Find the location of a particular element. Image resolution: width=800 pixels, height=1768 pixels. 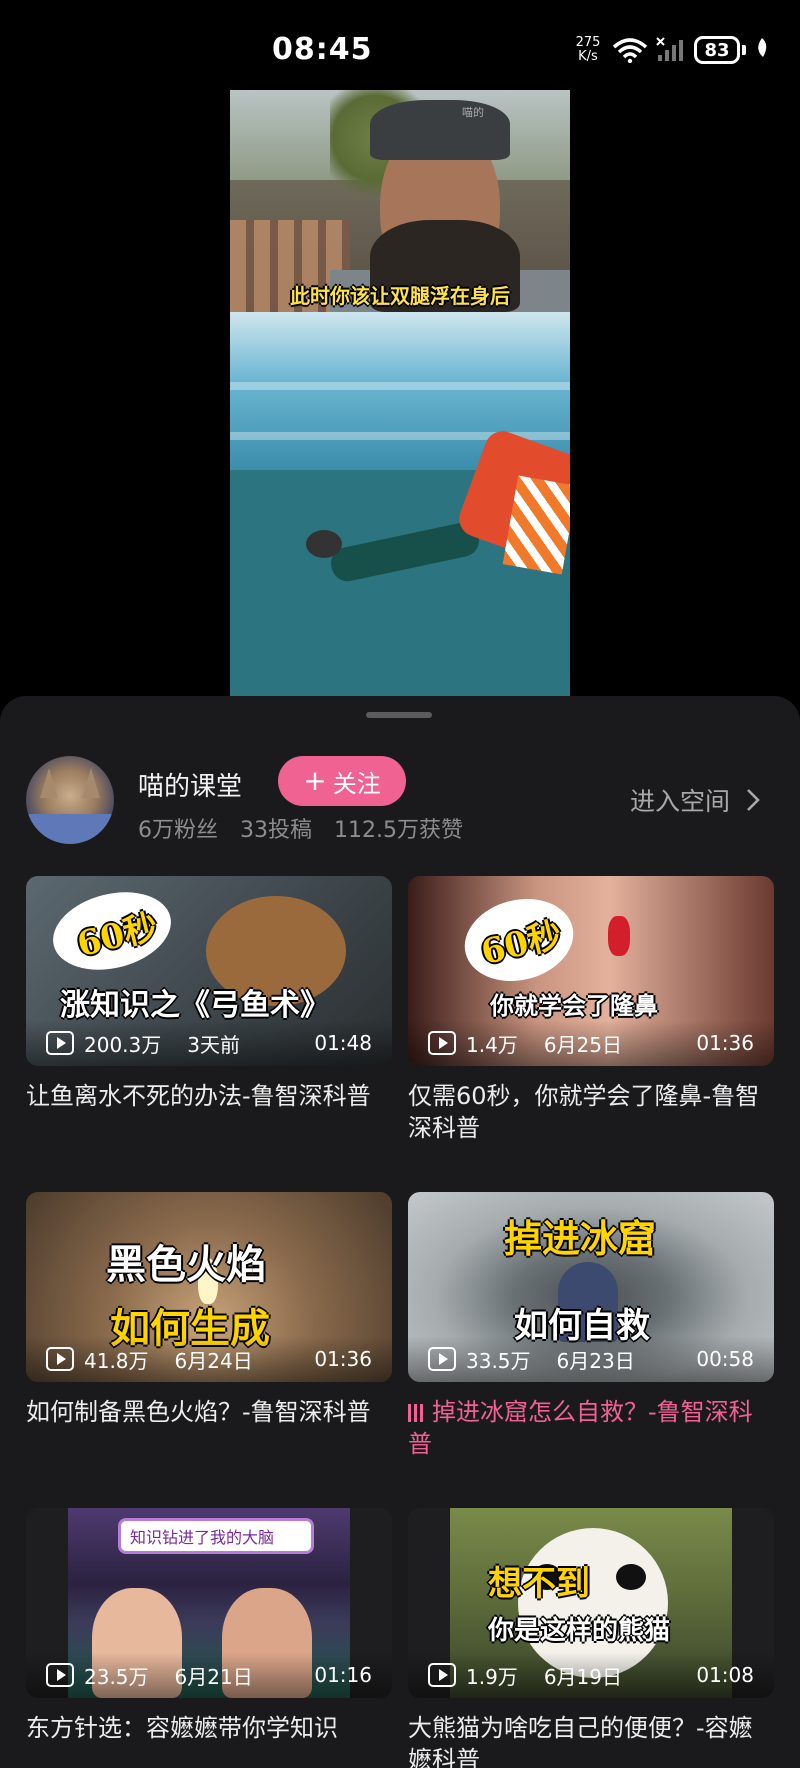

thumbnail-text-2: 你就学会了隆鼻 is located at coordinates (574, 1005).